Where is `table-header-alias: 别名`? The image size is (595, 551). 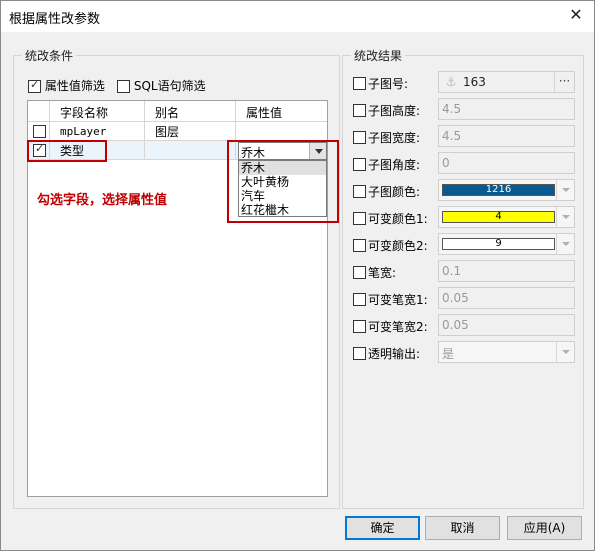
table-header-alias: 别名 is located at coordinates (190, 111).